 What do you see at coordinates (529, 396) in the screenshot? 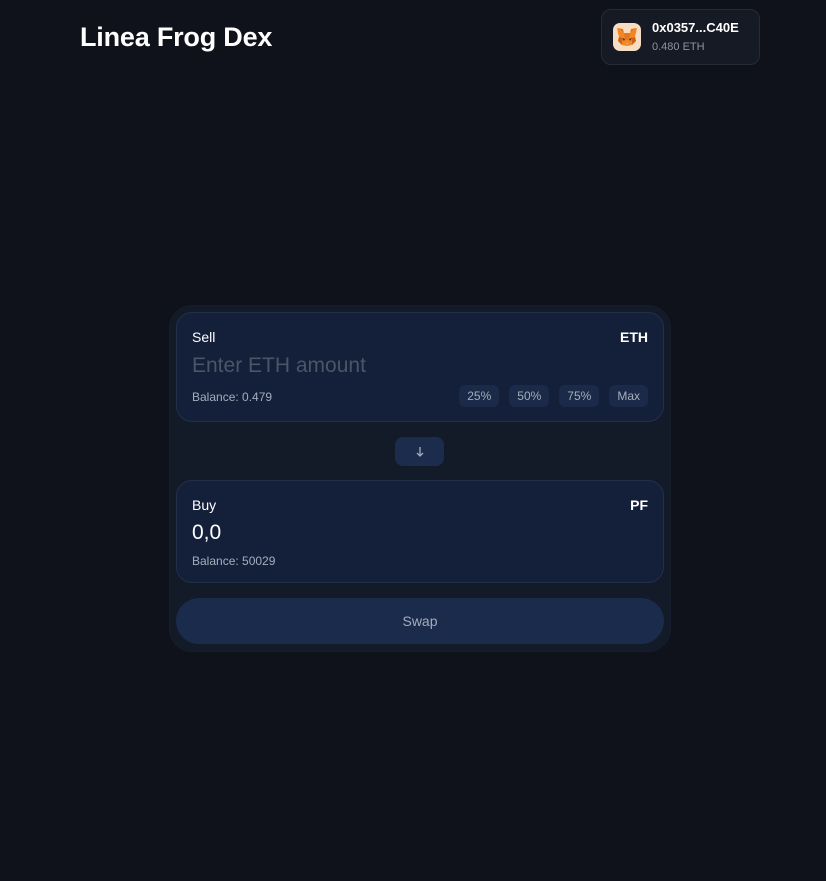
I see `percent-50-button: 50%` at bounding box center [529, 396].